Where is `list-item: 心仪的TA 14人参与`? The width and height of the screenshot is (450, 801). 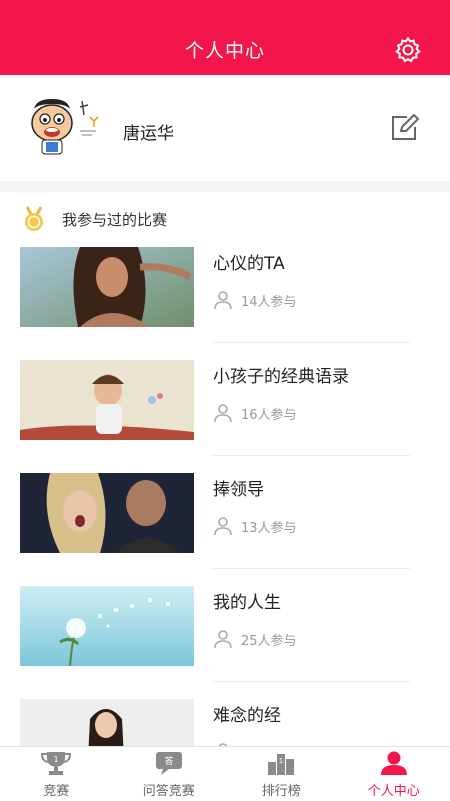 list-item: 心仪的TA 14人参与 is located at coordinates (225, 300).